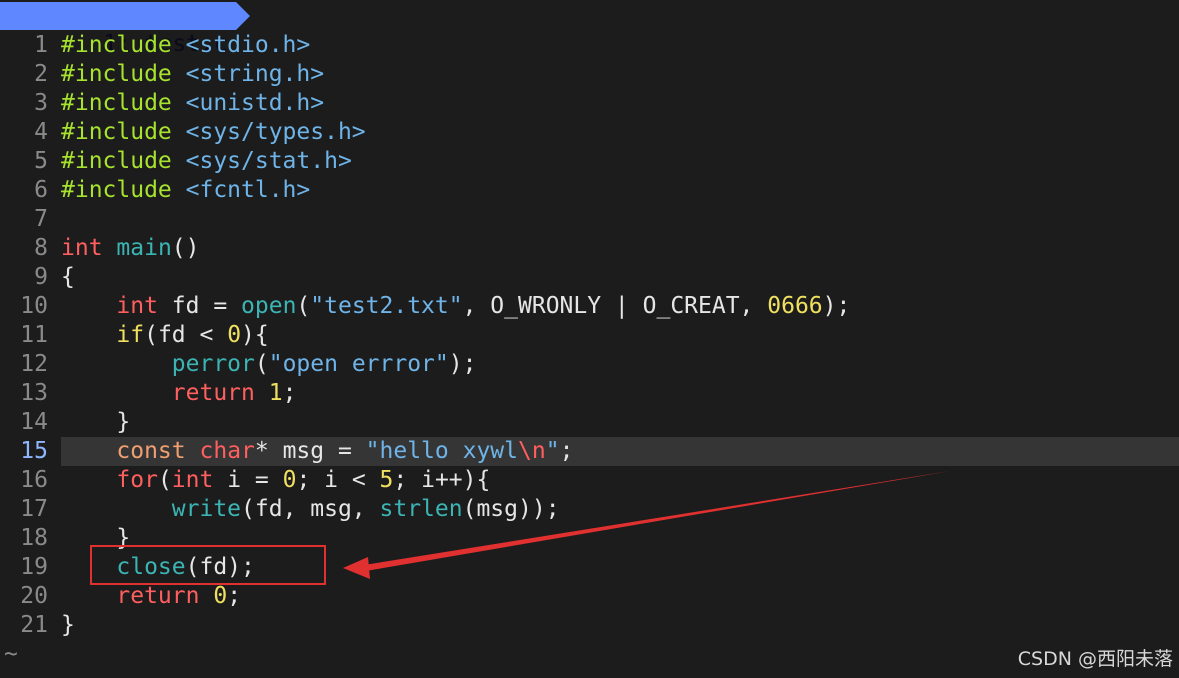  I want to click on line-text: #include <sys/types.h>, so click(620, 132).